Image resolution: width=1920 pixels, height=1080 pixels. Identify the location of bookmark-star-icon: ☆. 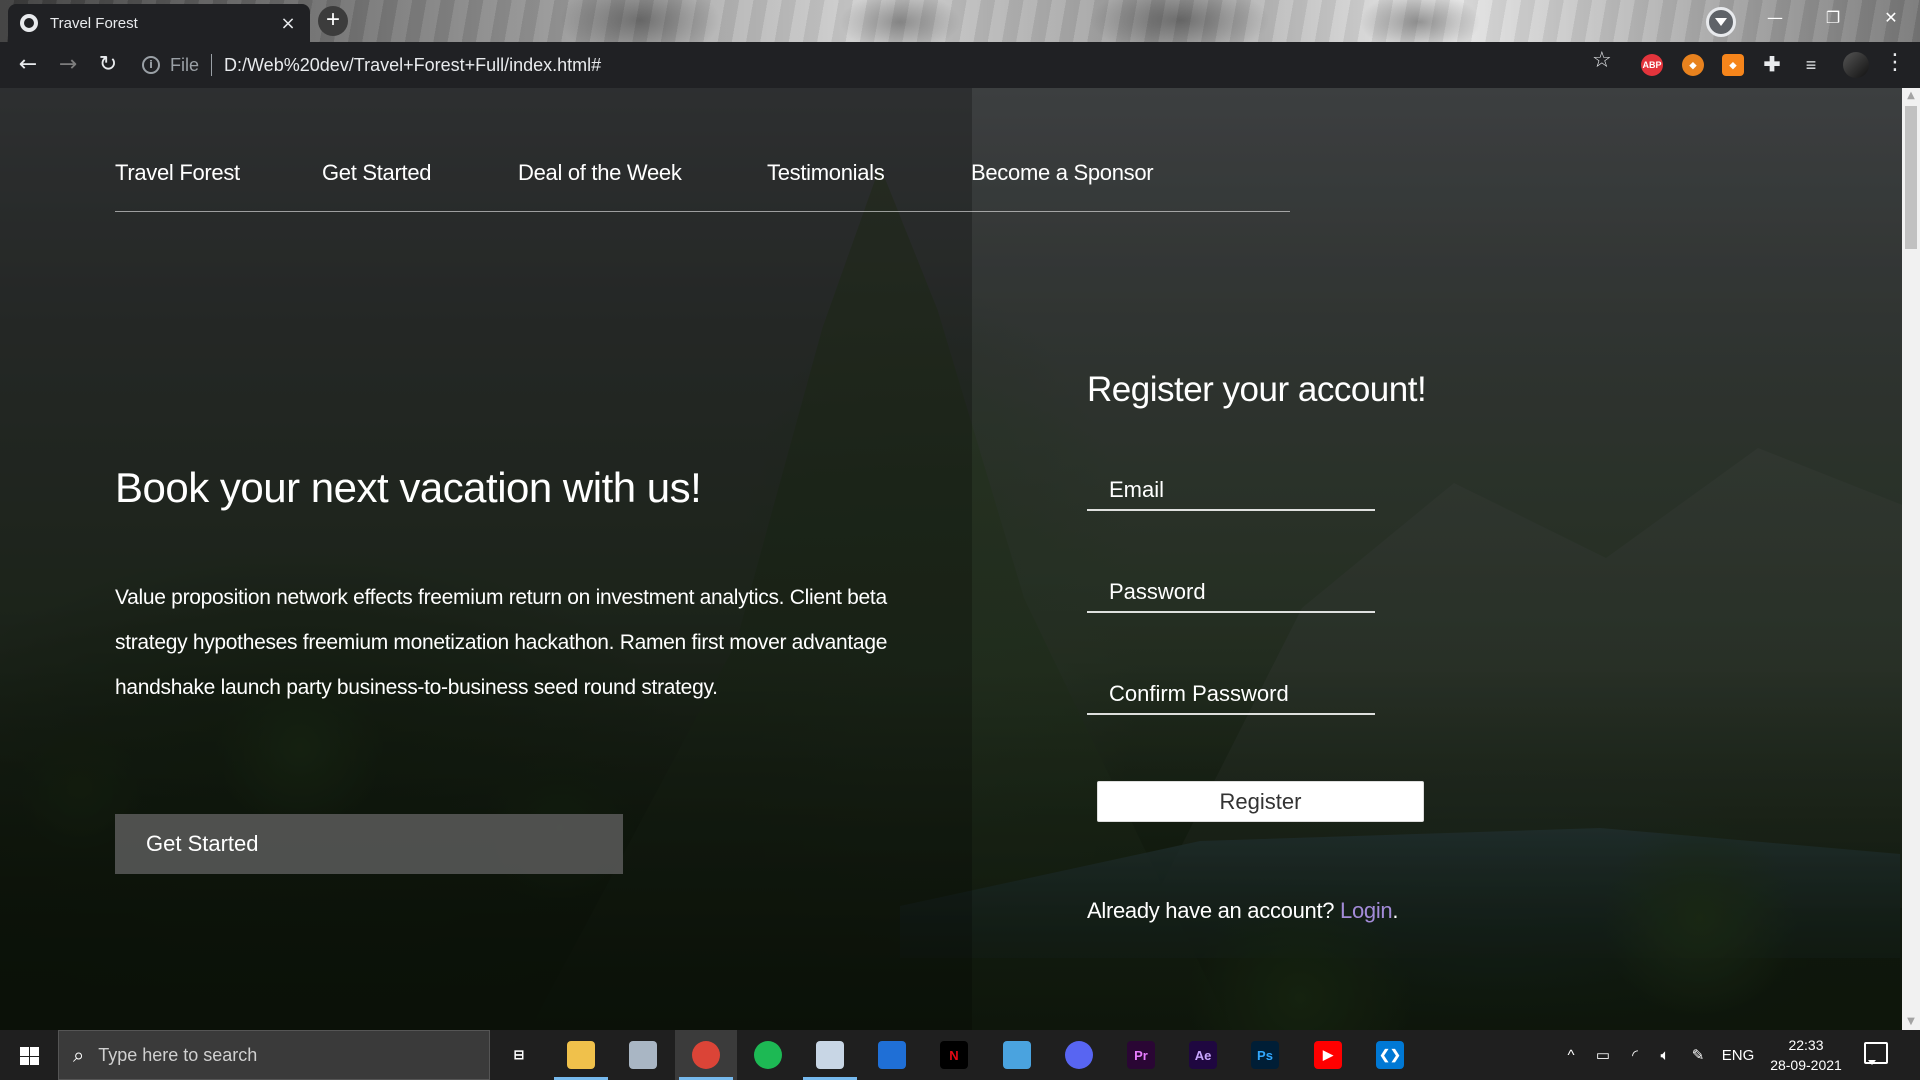
(1602, 60).